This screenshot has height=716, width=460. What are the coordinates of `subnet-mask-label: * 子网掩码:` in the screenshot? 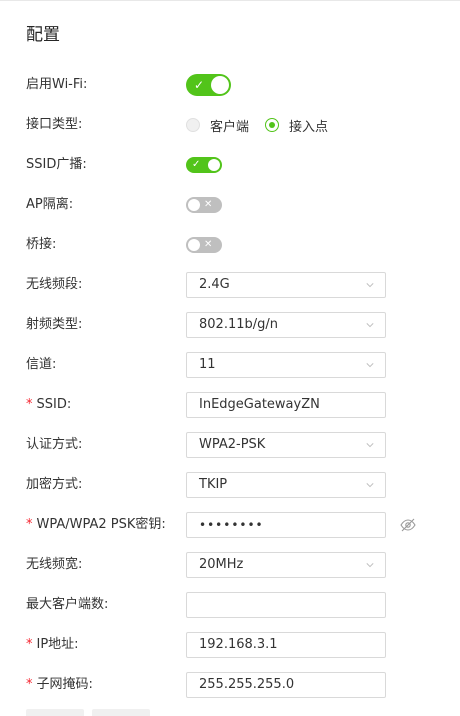 It's located at (59, 685).